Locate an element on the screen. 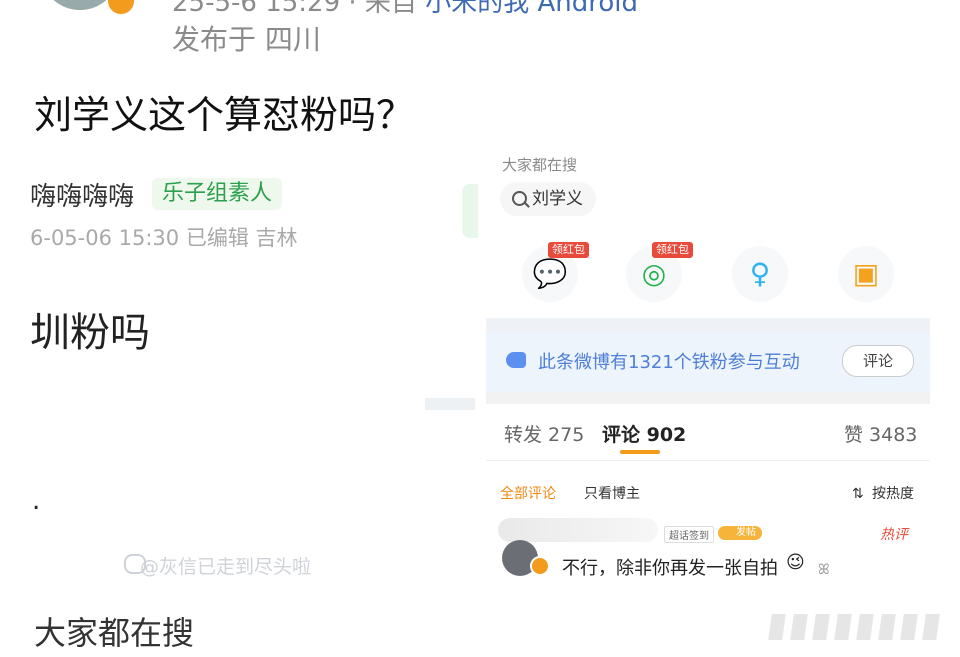 This screenshot has height=657, width=960. left-watermark: @灰信已走到尽头啦 is located at coordinates (226, 567).